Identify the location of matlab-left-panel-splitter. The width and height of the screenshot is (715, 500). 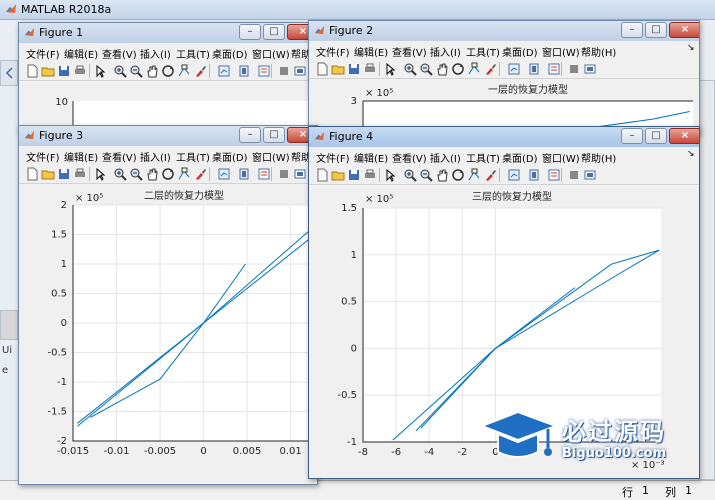
(9, 325).